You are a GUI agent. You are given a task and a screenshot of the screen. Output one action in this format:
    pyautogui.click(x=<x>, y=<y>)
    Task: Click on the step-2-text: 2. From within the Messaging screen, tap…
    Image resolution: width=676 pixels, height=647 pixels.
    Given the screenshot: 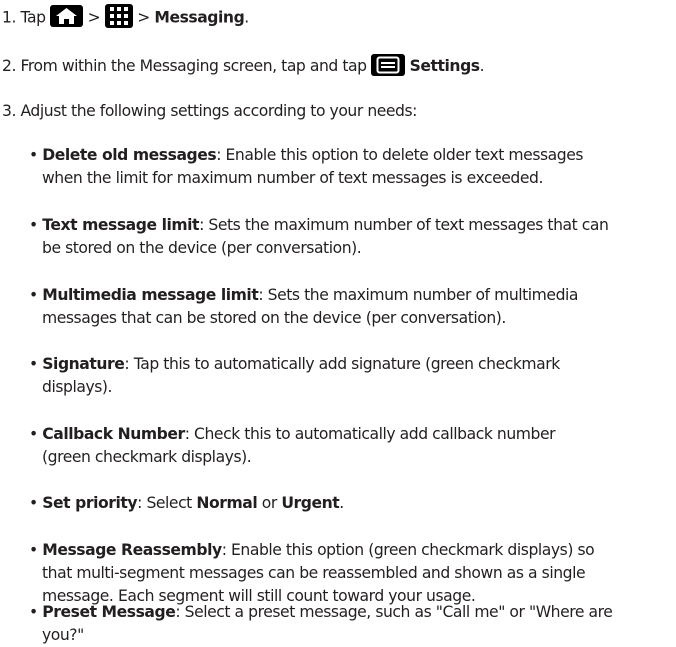 What is the action you would take?
    pyautogui.click(x=184, y=66)
    